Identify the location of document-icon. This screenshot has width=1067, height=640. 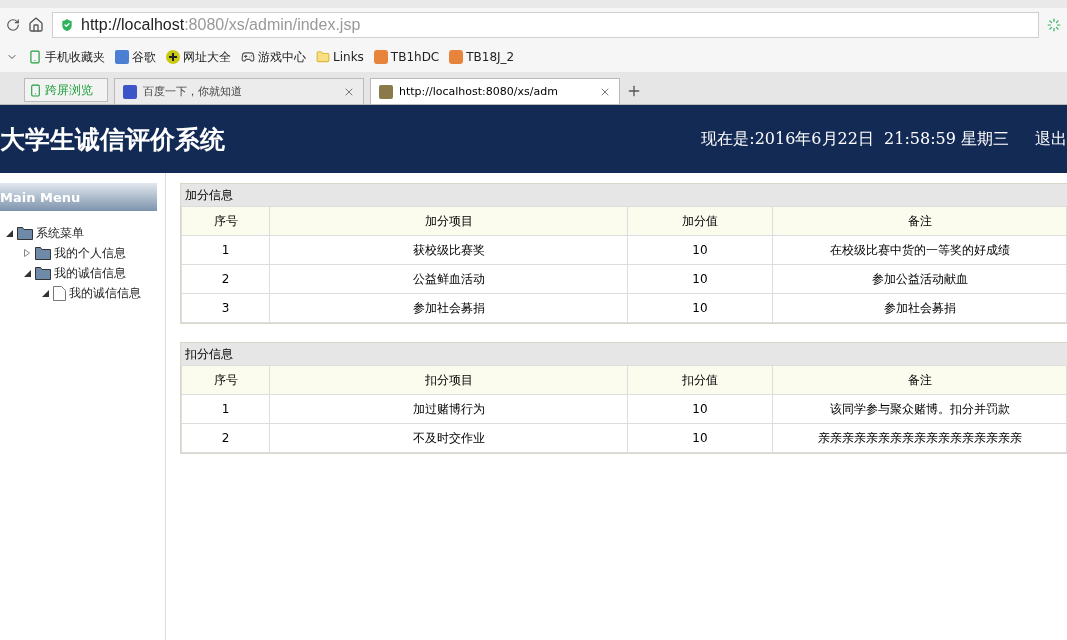
(59, 293).